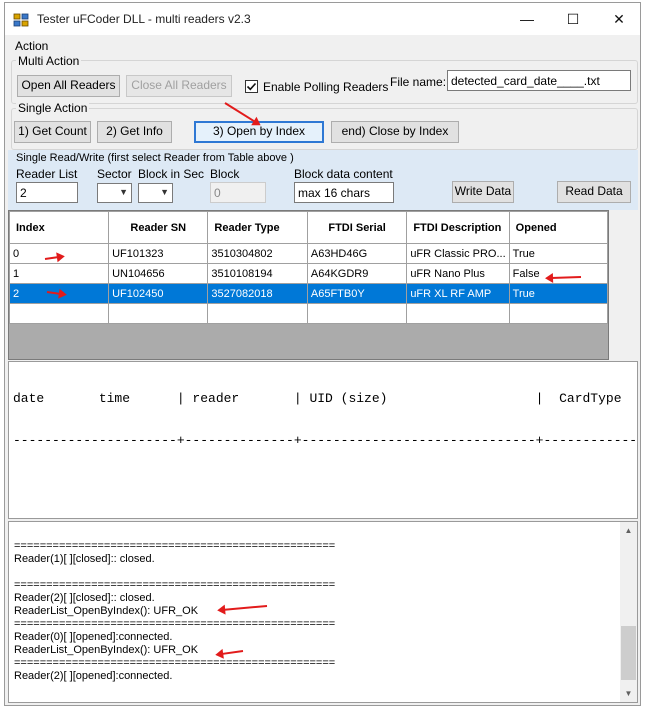  What do you see at coordinates (257, 293) in the screenshot?
I see `table-cell: 3527082018` at bounding box center [257, 293].